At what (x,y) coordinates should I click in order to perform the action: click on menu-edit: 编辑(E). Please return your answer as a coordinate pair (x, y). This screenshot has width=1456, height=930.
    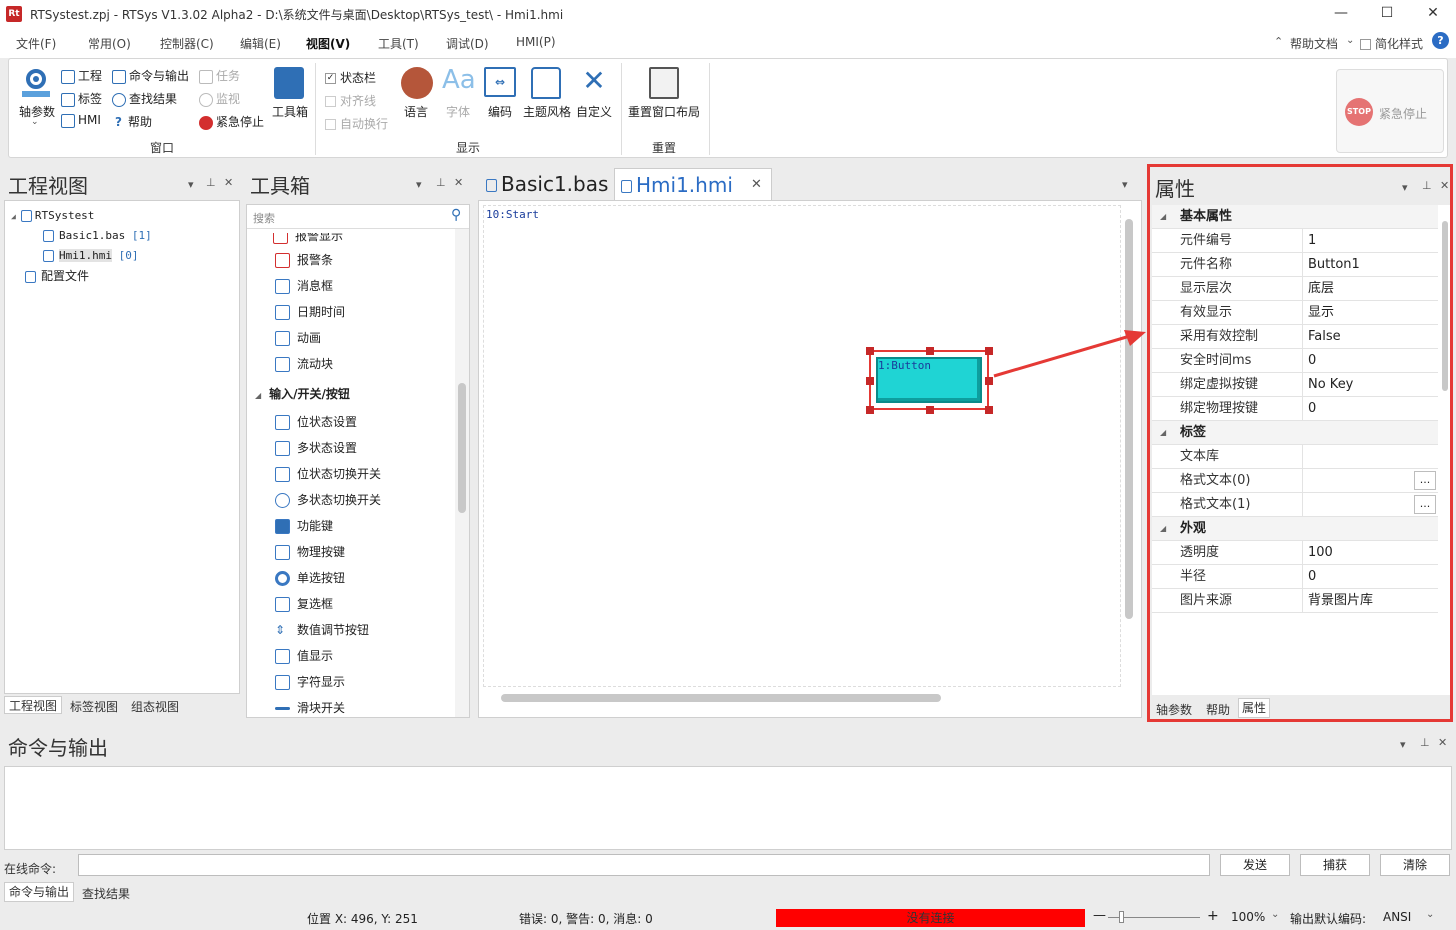
    Looking at the image, I should click on (260, 43).